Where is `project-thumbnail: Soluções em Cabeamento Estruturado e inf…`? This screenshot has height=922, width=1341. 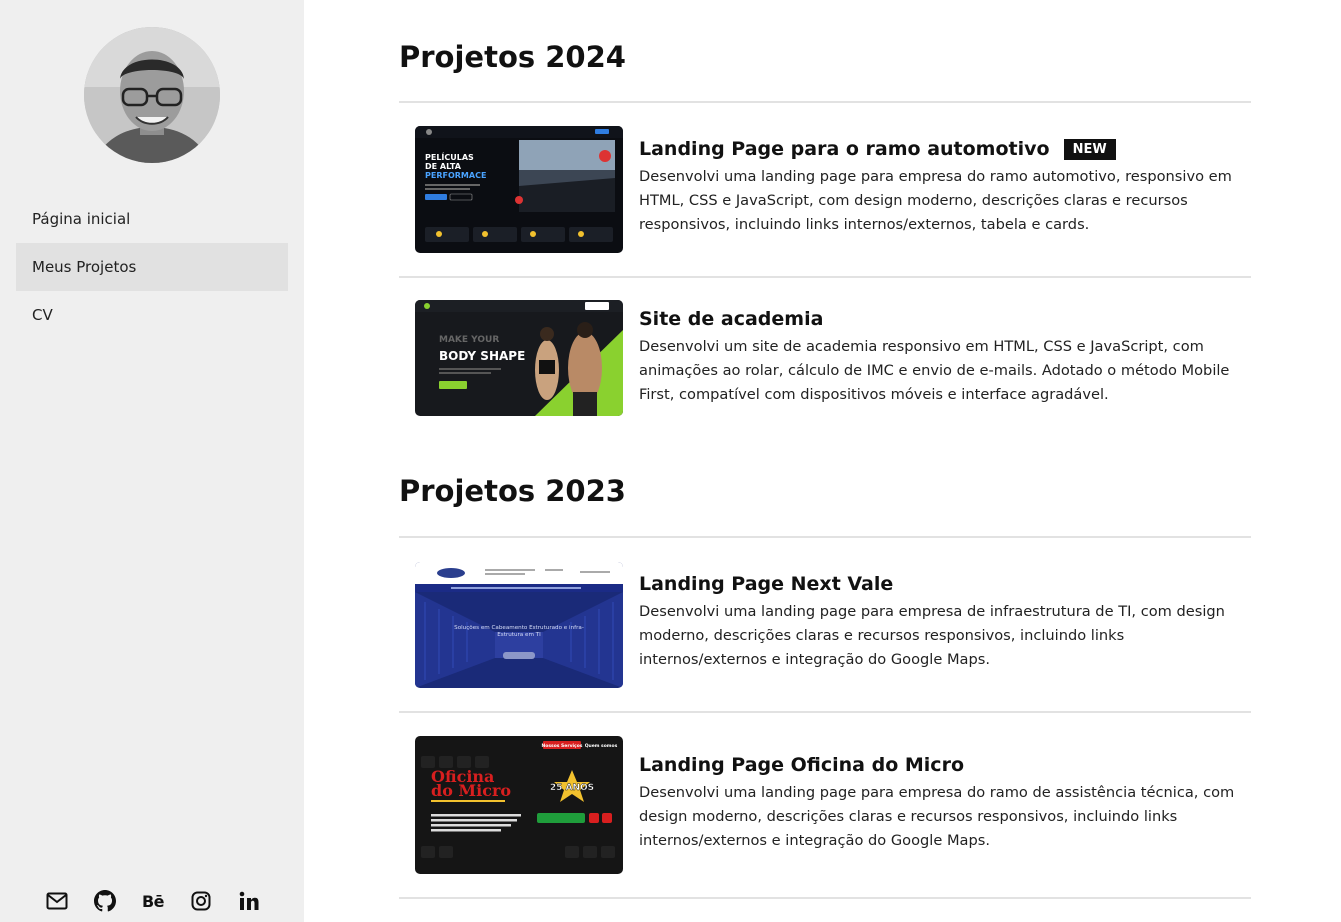
project-thumbnail: Soluções em Cabeamento Estruturado e inf… is located at coordinates (519, 625).